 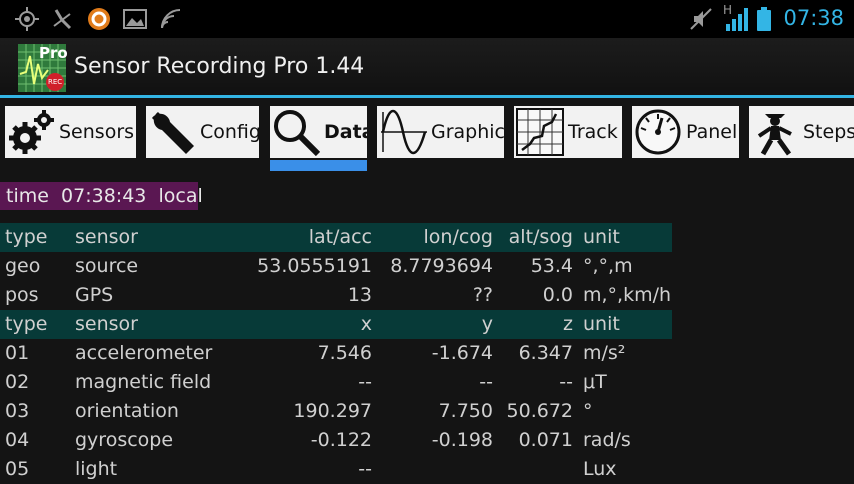 I want to click on table-cell: -0.198, so click(x=462, y=440).